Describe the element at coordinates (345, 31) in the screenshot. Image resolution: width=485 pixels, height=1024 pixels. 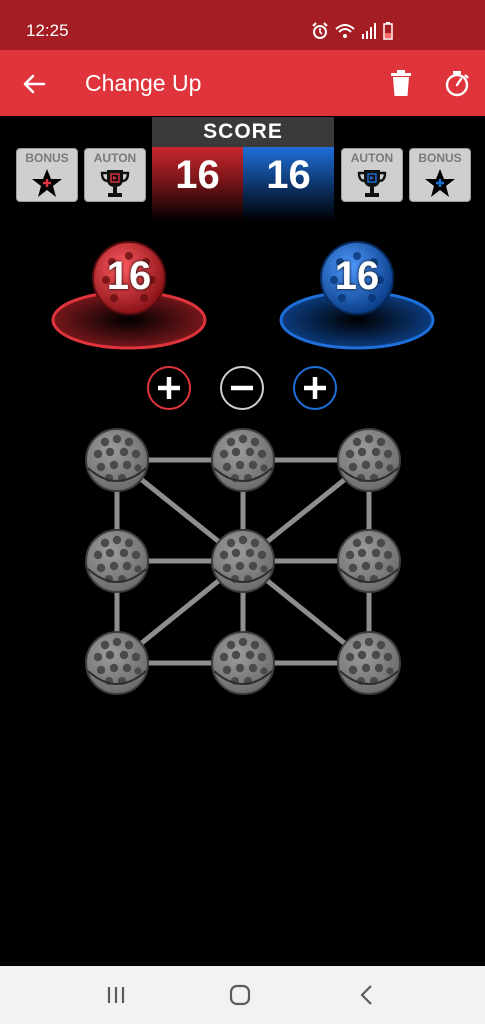
I see `wifi-icon` at that location.